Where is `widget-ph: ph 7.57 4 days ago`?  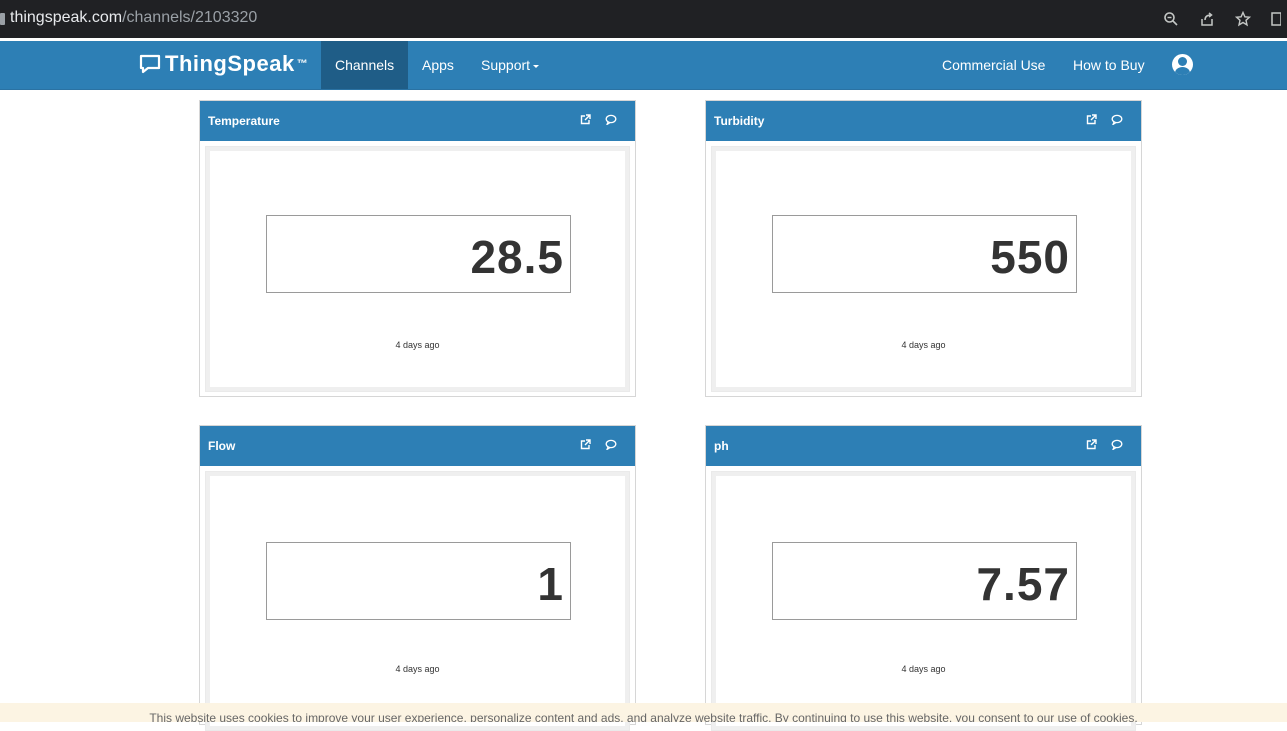 widget-ph: ph 7.57 4 days ago is located at coordinates (923, 578).